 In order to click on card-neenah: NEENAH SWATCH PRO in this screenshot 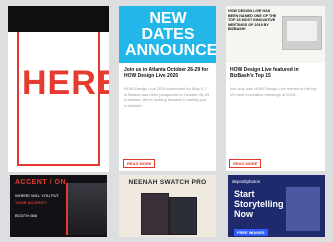, I will do `click(167, 206)`.